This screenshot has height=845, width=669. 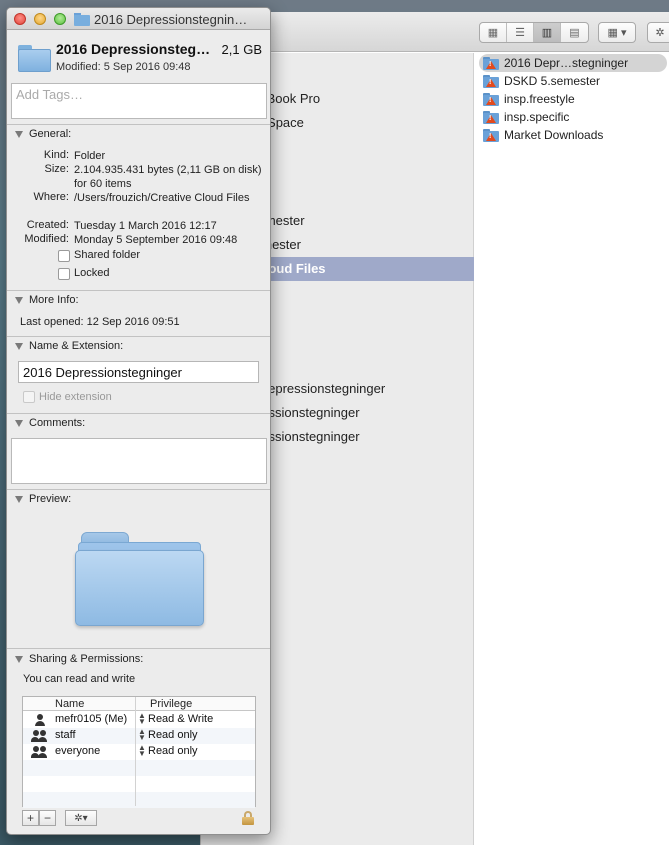 What do you see at coordinates (138, 499) in the screenshot?
I see `section-preview: Preview:` at bounding box center [138, 499].